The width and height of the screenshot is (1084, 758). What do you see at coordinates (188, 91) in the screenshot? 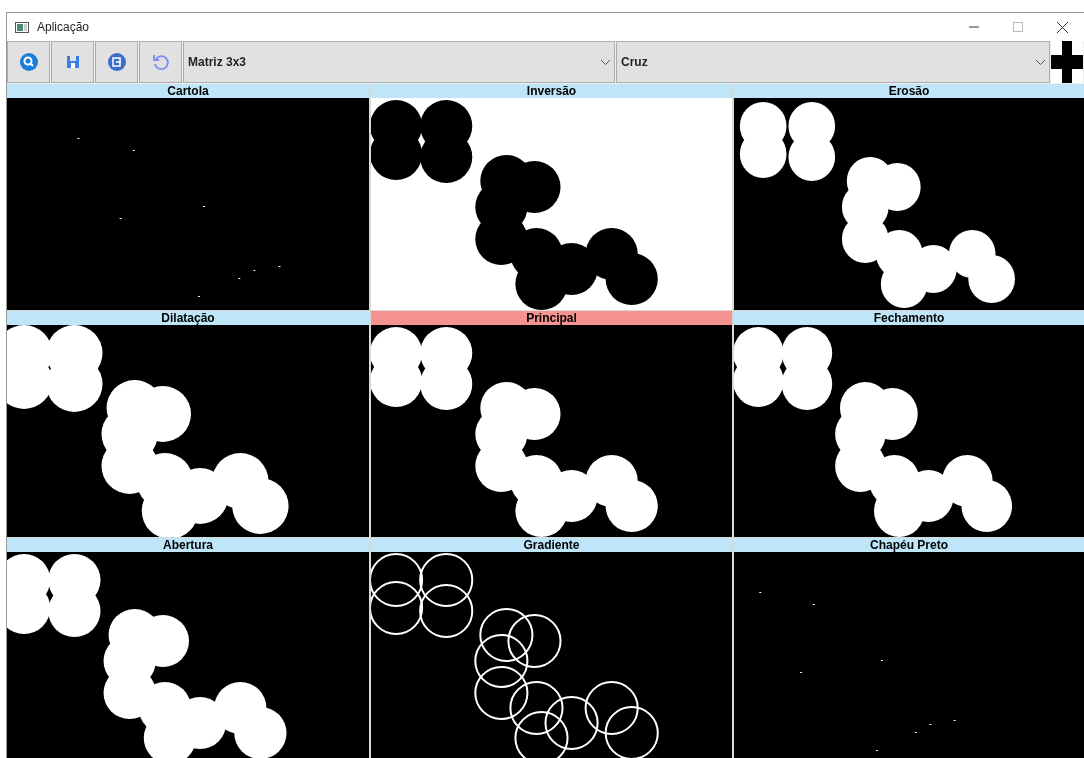
I see `panel-title: Cartola` at bounding box center [188, 91].